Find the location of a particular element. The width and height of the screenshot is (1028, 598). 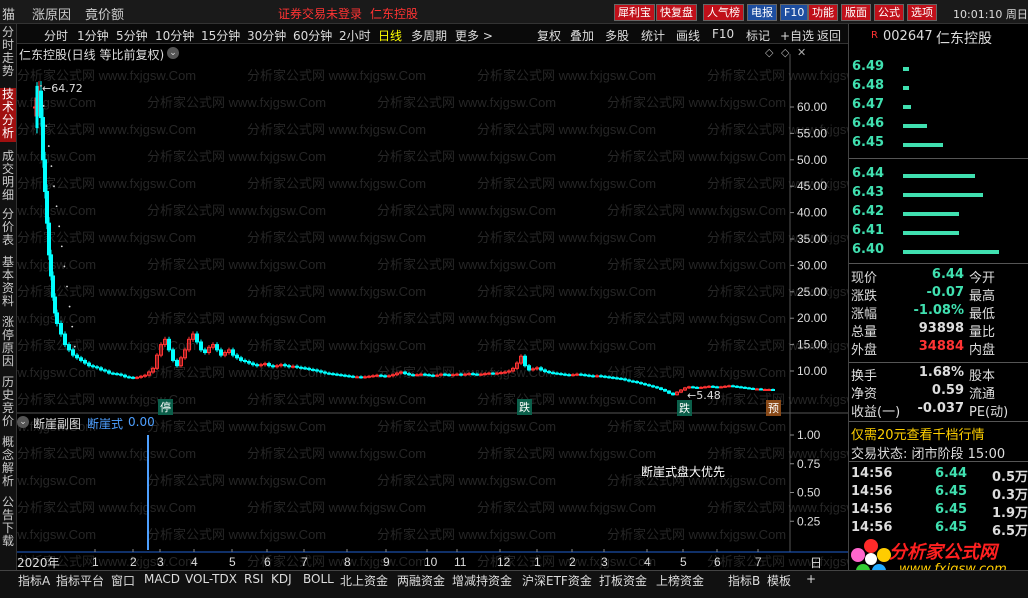

bid-price: 6.40 is located at coordinates (868, 249).